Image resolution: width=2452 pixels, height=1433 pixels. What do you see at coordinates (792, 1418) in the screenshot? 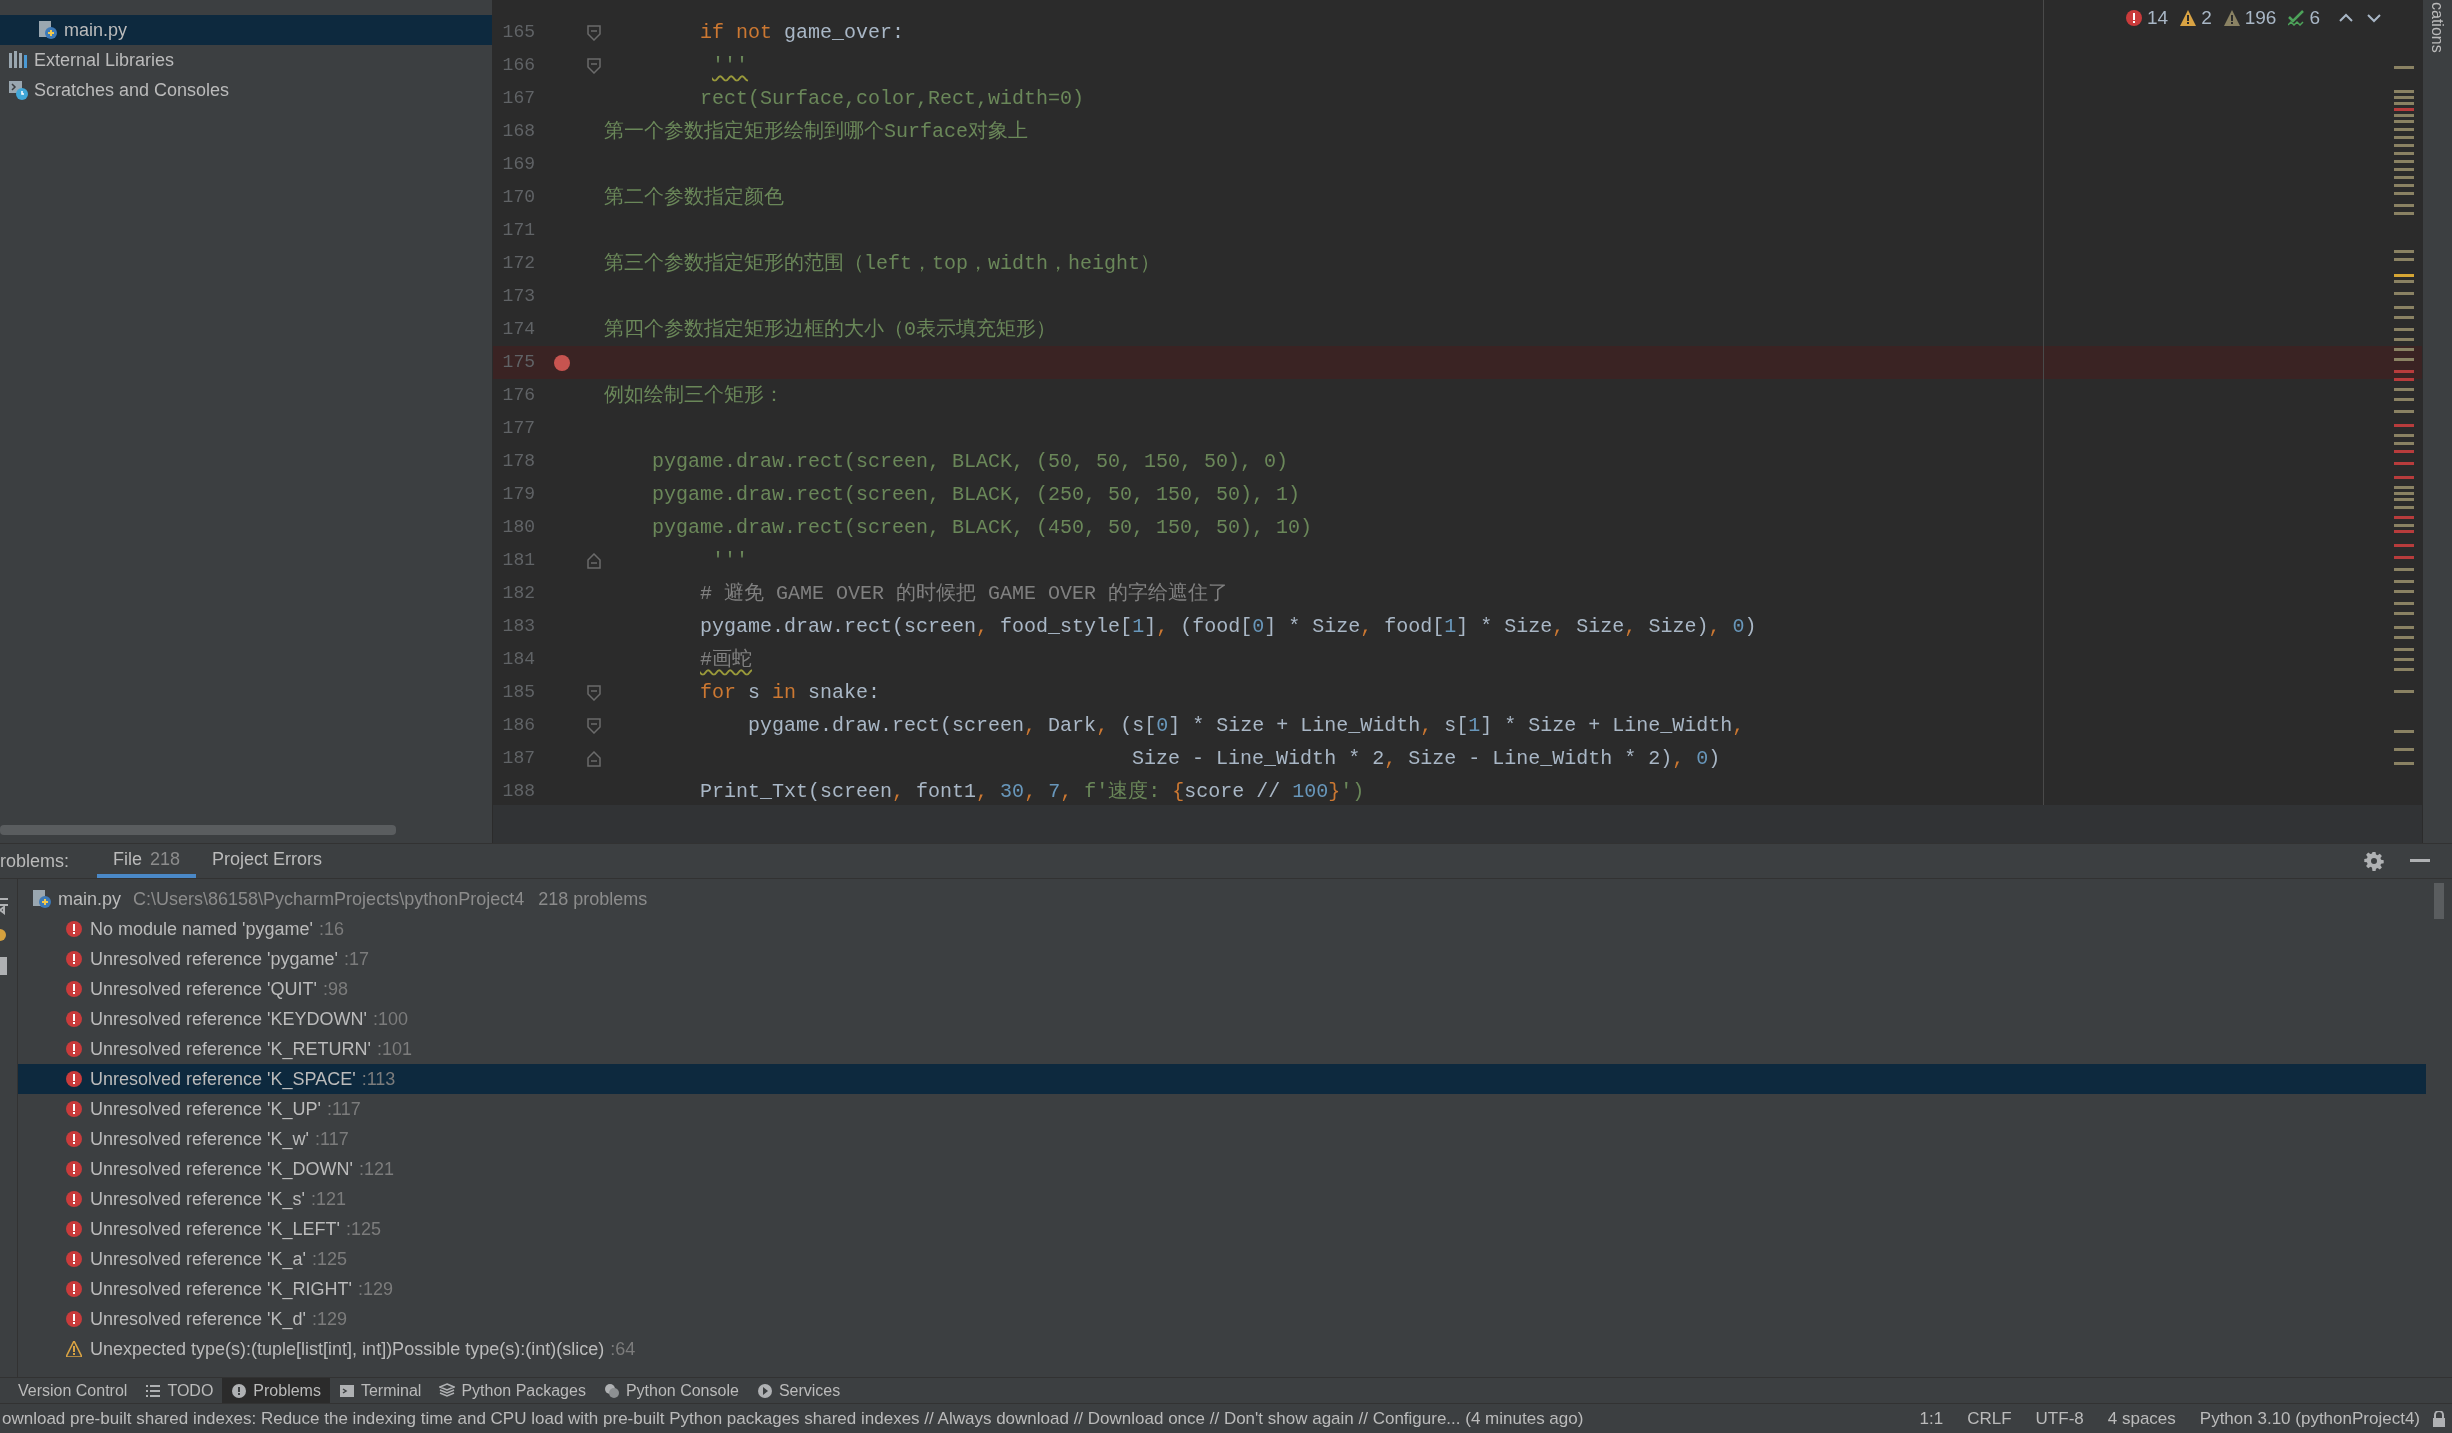
I see `status-message: ownload pre-built shared indexes: Reduce the indexing time and CPU load with pre-built Python packages shared indexes // Always download // Download once // Don't show again // Configure... (4 minutes ago)` at bounding box center [792, 1418].